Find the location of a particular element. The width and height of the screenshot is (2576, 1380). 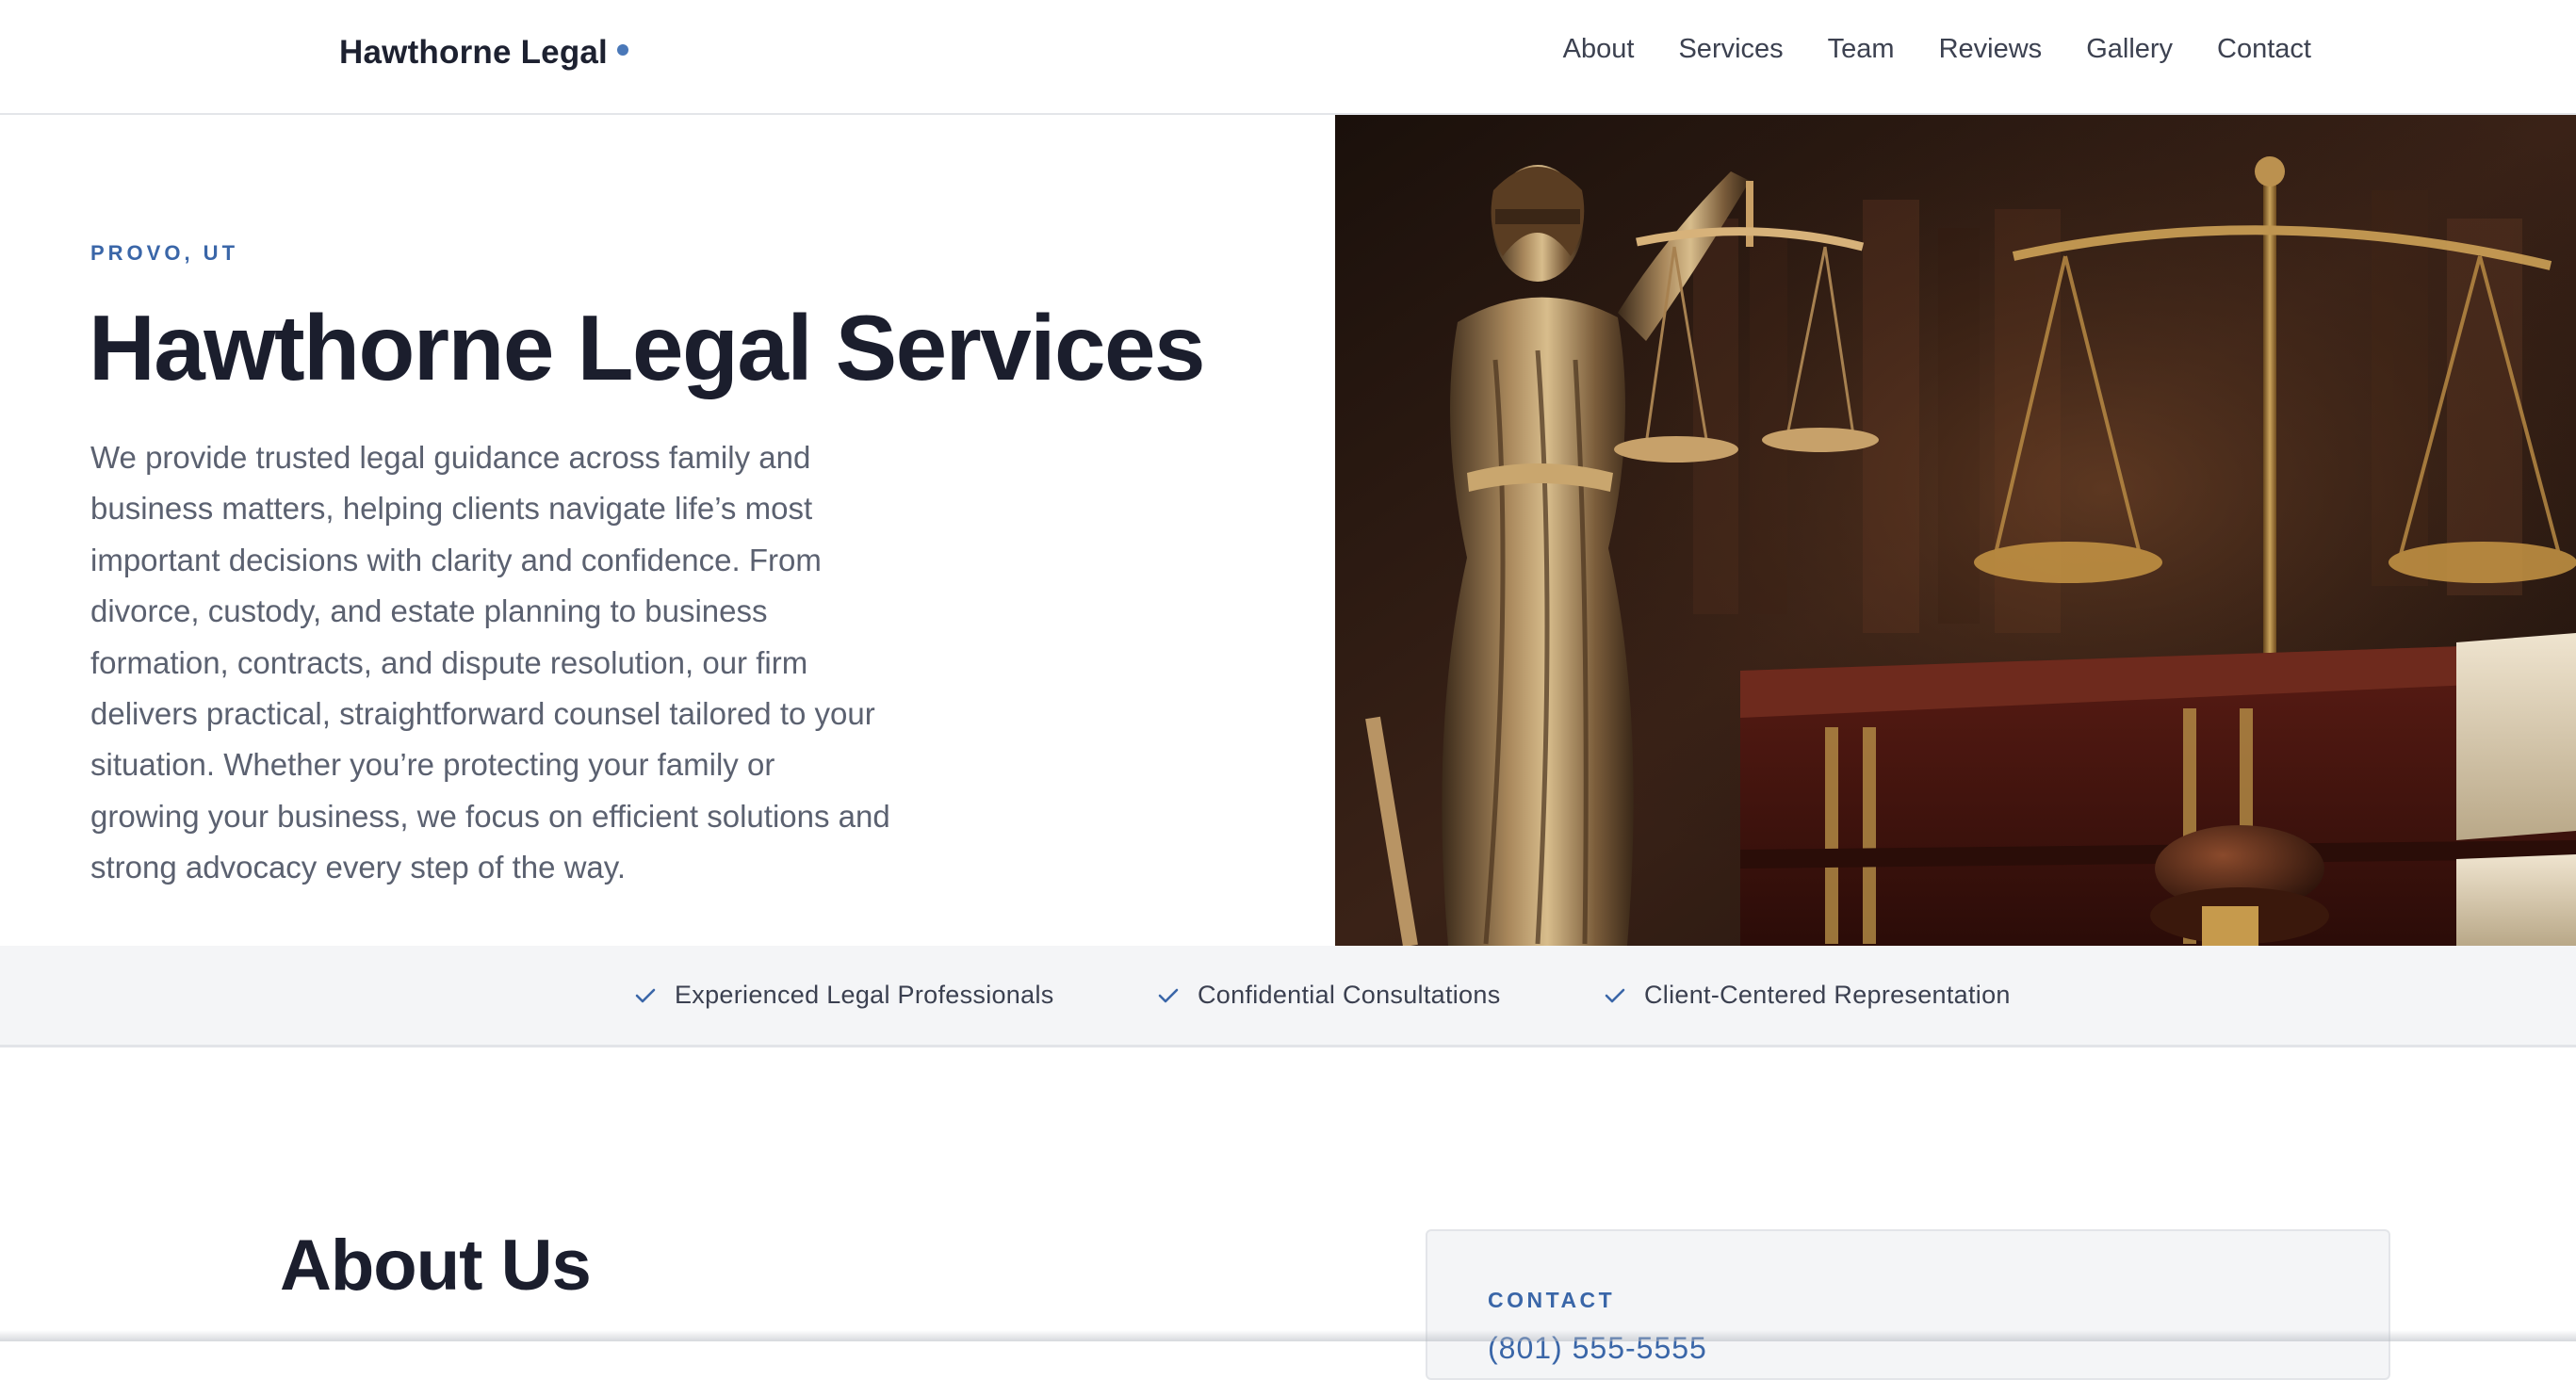

feature-item: Experienced Legal Professionals is located at coordinates (844, 995).